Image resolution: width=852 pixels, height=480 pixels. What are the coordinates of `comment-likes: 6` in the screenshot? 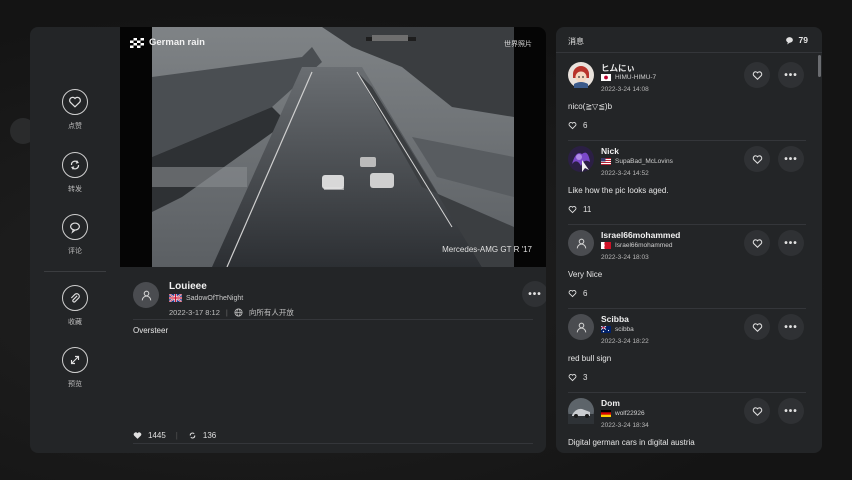 It's located at (577, 293).